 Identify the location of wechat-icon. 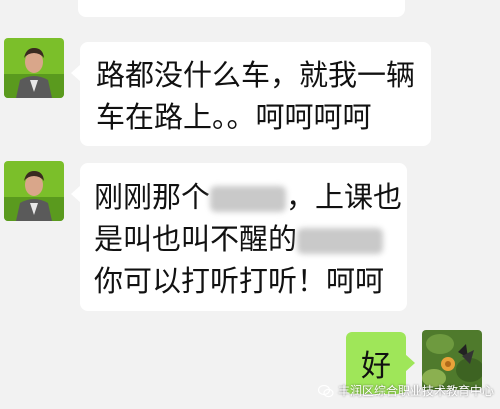
(325, 390).